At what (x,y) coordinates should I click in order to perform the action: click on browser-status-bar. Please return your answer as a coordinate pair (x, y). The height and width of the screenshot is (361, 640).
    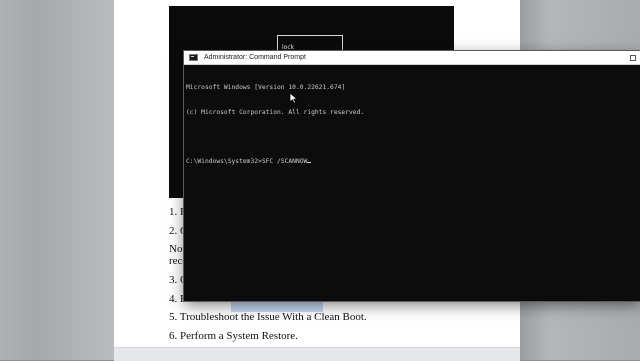
    Looking at the image, I should click on (317, 354).